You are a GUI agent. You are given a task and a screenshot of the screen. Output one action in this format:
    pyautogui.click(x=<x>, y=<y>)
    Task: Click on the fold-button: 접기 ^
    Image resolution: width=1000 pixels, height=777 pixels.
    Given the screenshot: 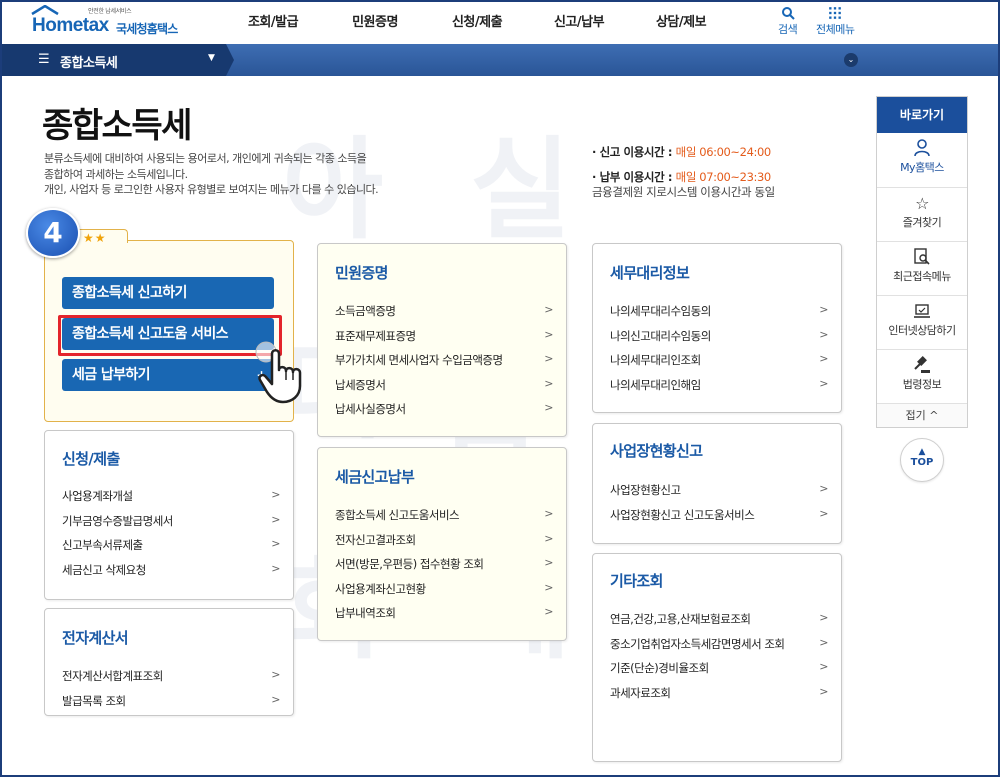 What is the action you would take?
    pyautogui.click(x=922, y=415)
    